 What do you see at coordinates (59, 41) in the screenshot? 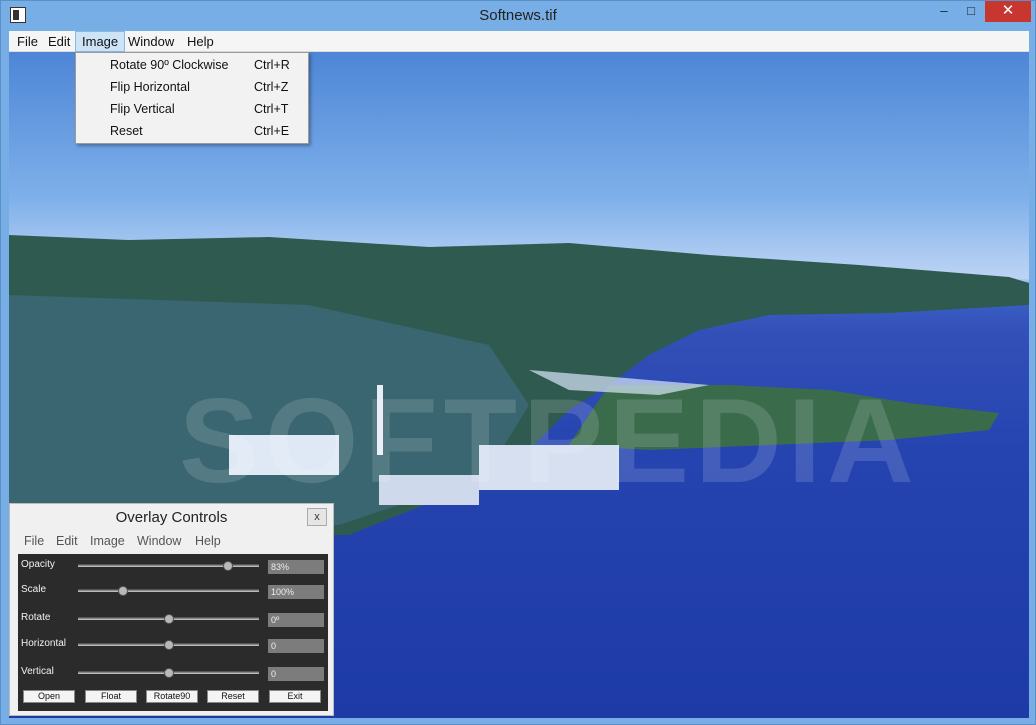
I see `menu-edit: Edit` at bounding box center [59, 41].